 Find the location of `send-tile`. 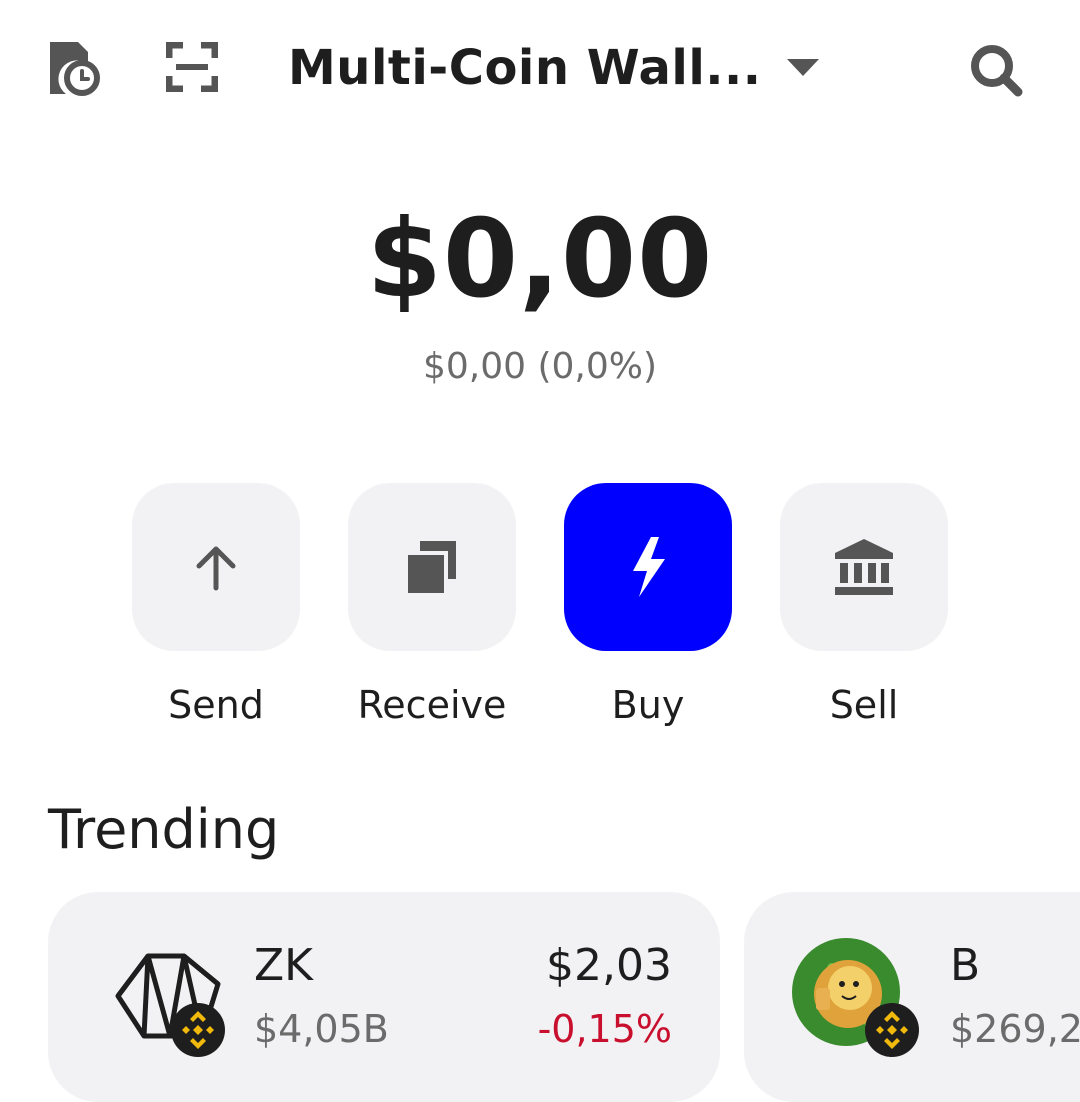

send-tile is located at coordinates (216, 567).